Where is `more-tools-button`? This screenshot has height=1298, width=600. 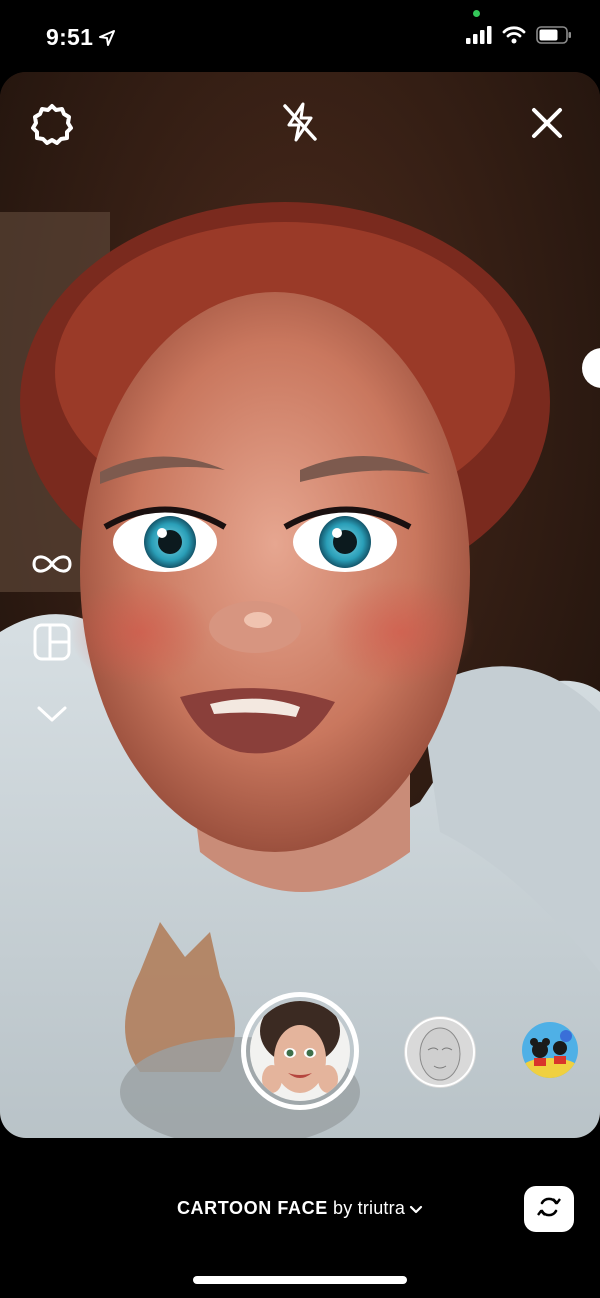 more-tools-button is located at coordinates (52, 716).